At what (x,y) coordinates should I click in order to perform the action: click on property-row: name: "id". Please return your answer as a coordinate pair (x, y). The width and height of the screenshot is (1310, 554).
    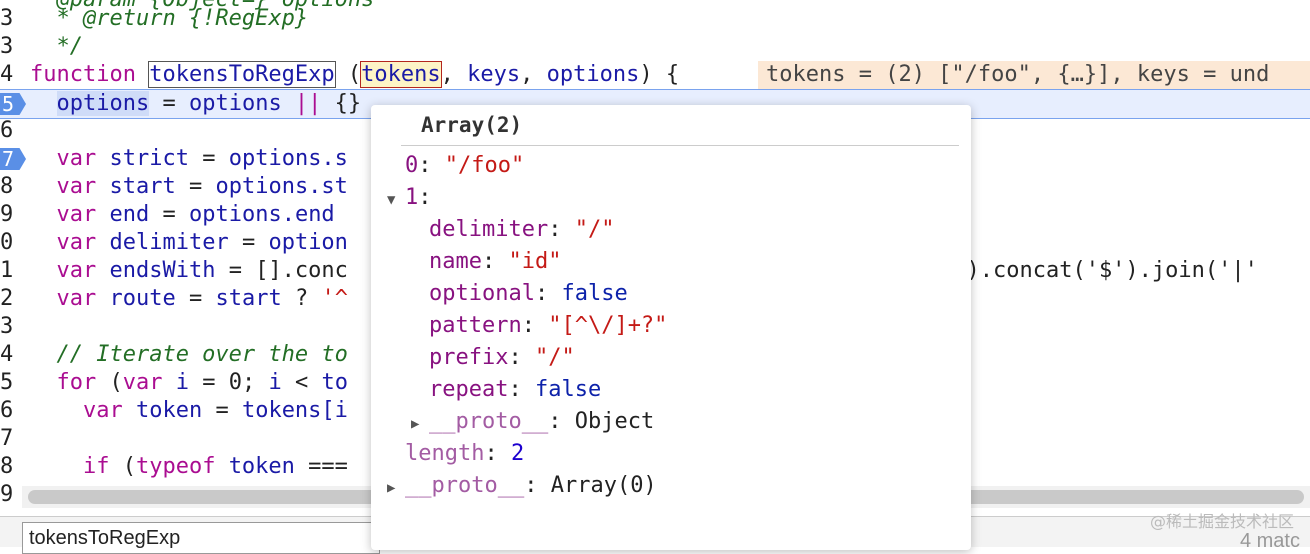
    Looking at the image, I should click on (495, 261).